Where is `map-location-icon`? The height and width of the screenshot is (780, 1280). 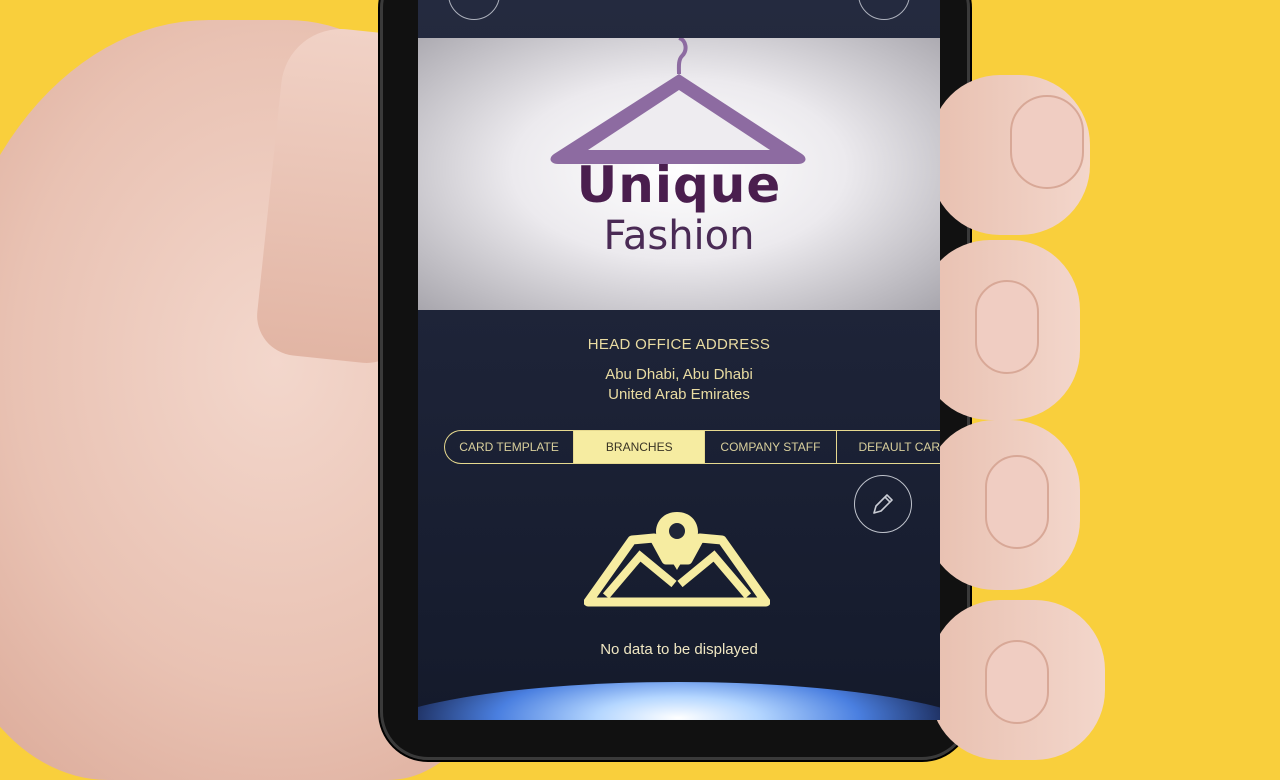 map-location-icon is located at coordinates (677, 559).